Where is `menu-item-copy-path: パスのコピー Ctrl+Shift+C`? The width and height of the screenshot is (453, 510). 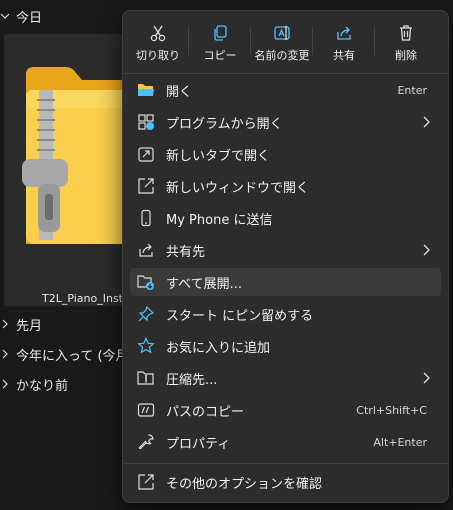
menu-item-copy-path: パスのコピー Ctrl+Shift+C is located at coordinates (285, 410).